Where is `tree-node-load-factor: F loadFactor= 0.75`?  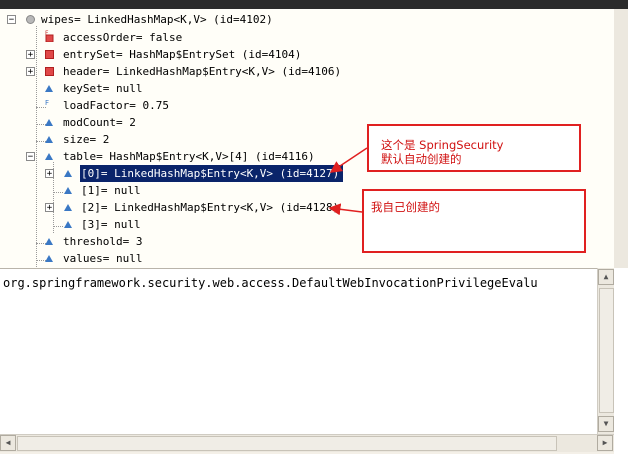 tree-node-load-factor: F loadFactor= 0.75 is located at coordinates (150, 105).